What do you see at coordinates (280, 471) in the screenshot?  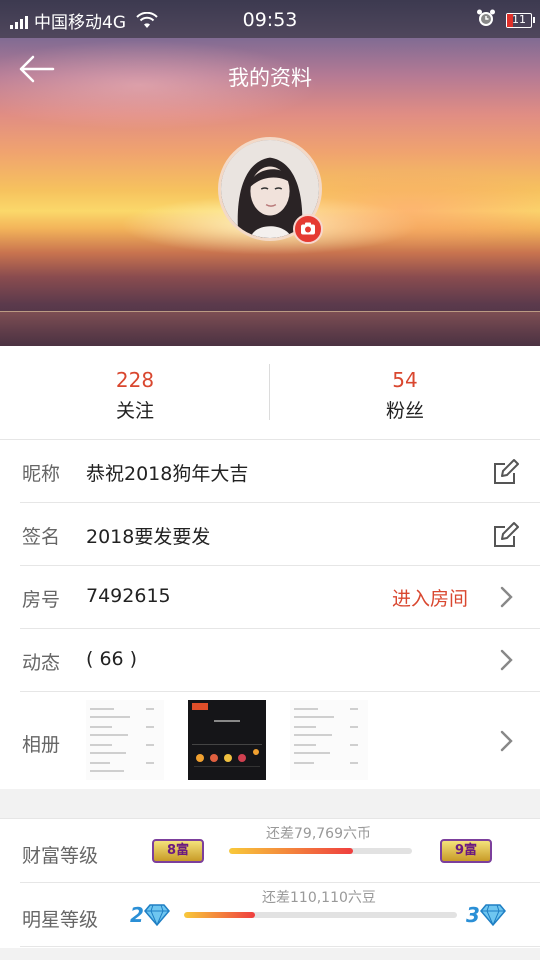 I see `nickname-row: 昵称 恭祝2018狗年大吉` at bounding box center [280, 471].